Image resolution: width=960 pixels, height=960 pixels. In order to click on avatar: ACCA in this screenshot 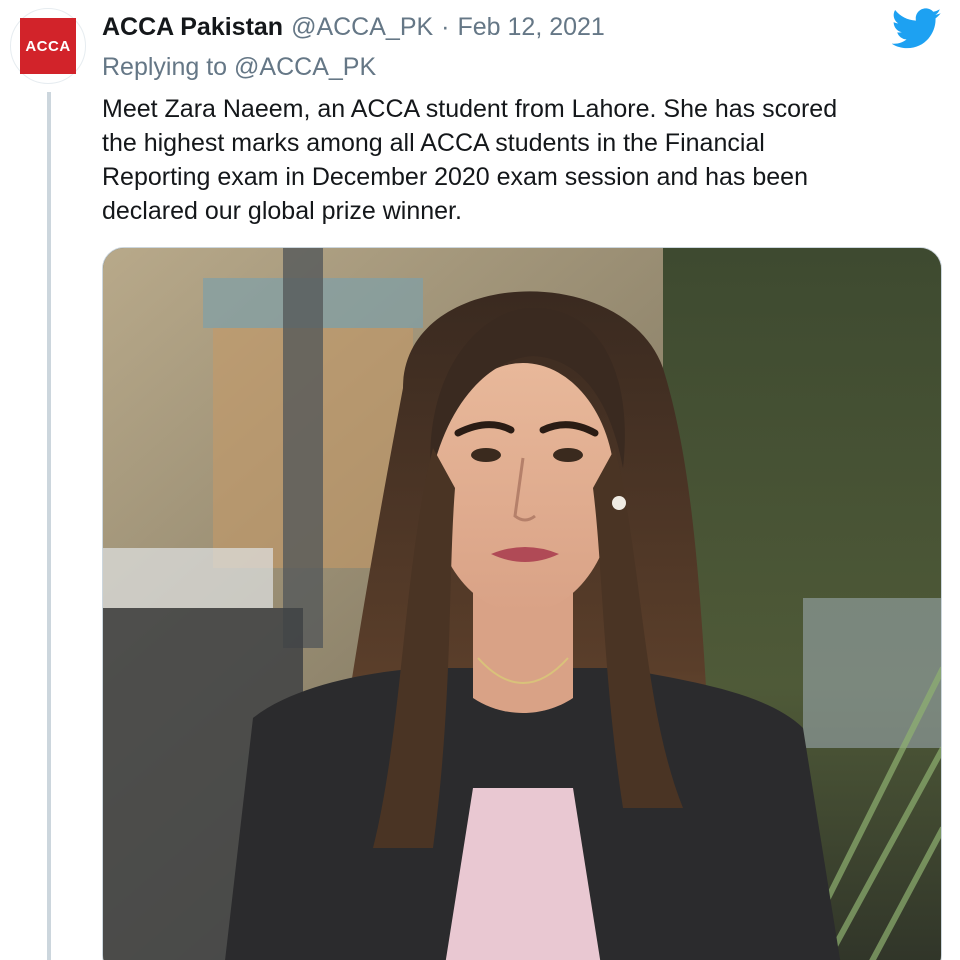, I will do `click(48, 46)`.